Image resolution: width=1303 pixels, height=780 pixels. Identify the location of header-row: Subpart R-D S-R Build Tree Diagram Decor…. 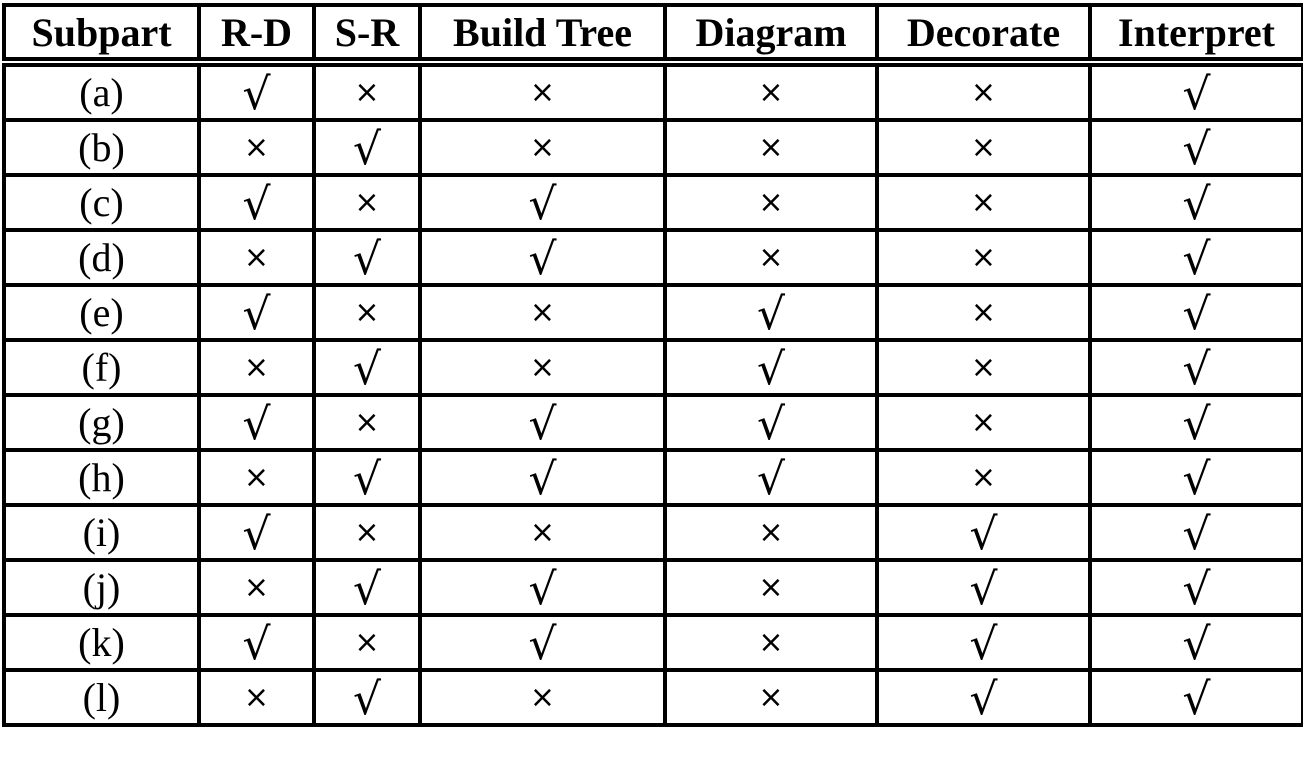
(652, 32).